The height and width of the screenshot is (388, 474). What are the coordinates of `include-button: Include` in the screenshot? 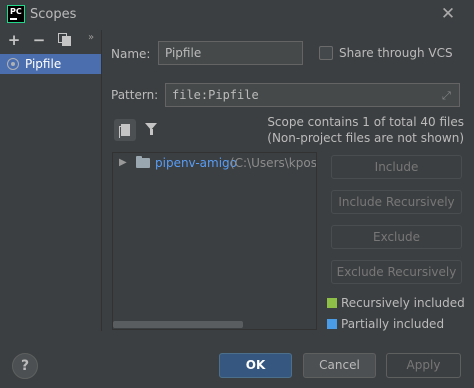 It's located at (396, 167).